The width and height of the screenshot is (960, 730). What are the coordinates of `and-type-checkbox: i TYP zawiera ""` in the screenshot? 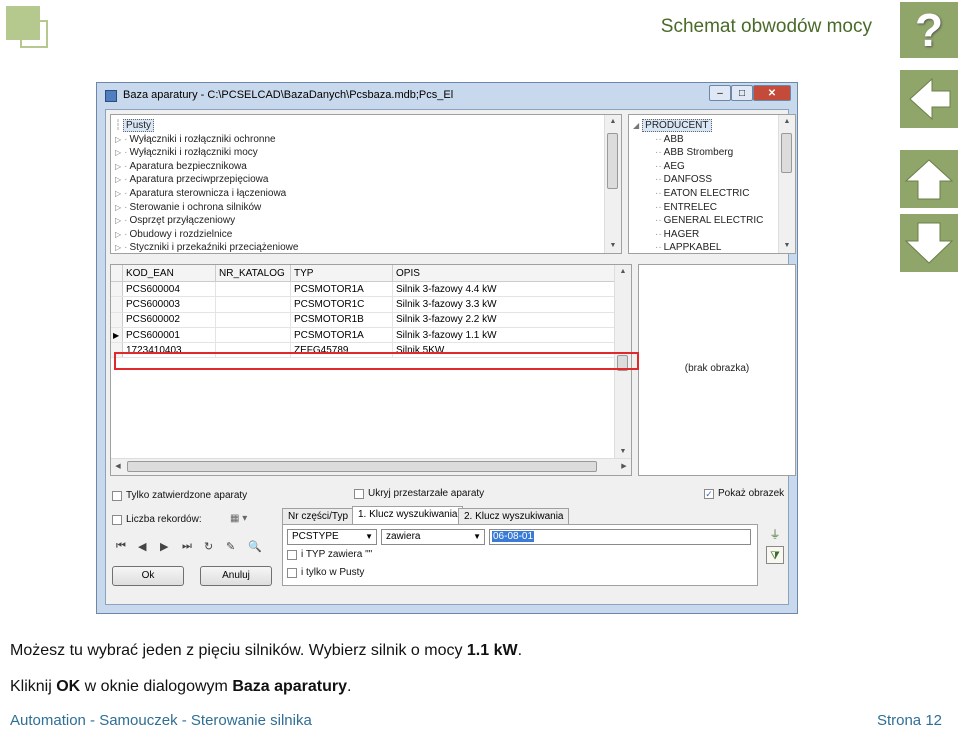 It's located at (329, 554).